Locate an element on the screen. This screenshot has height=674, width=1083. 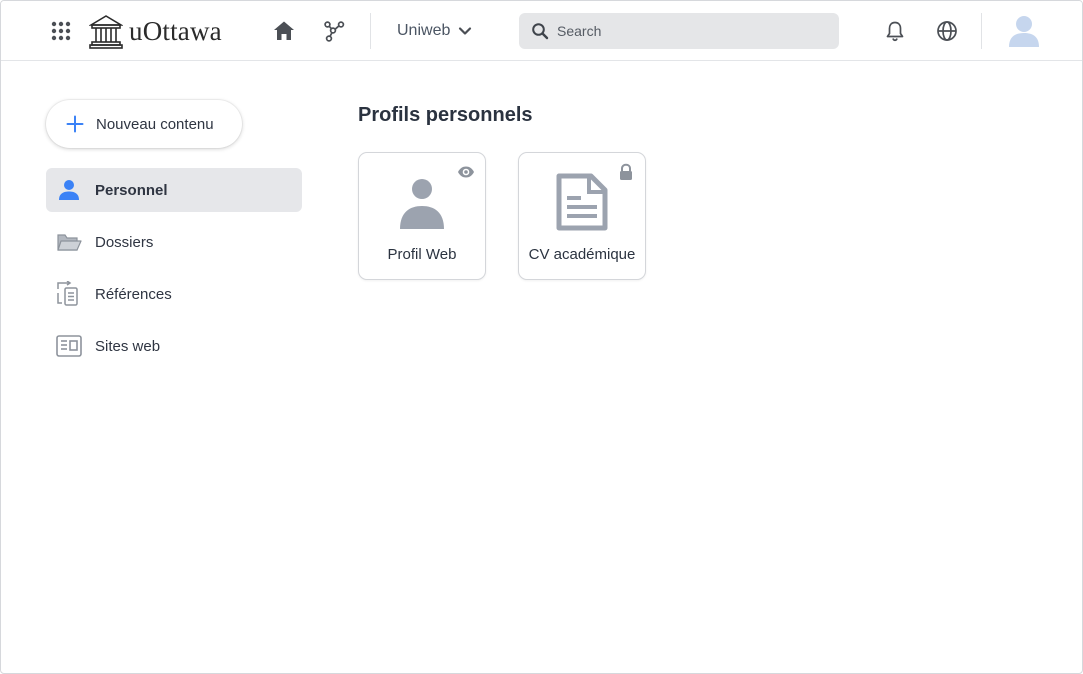
university-building-icon is located at coordinates (106, 32).